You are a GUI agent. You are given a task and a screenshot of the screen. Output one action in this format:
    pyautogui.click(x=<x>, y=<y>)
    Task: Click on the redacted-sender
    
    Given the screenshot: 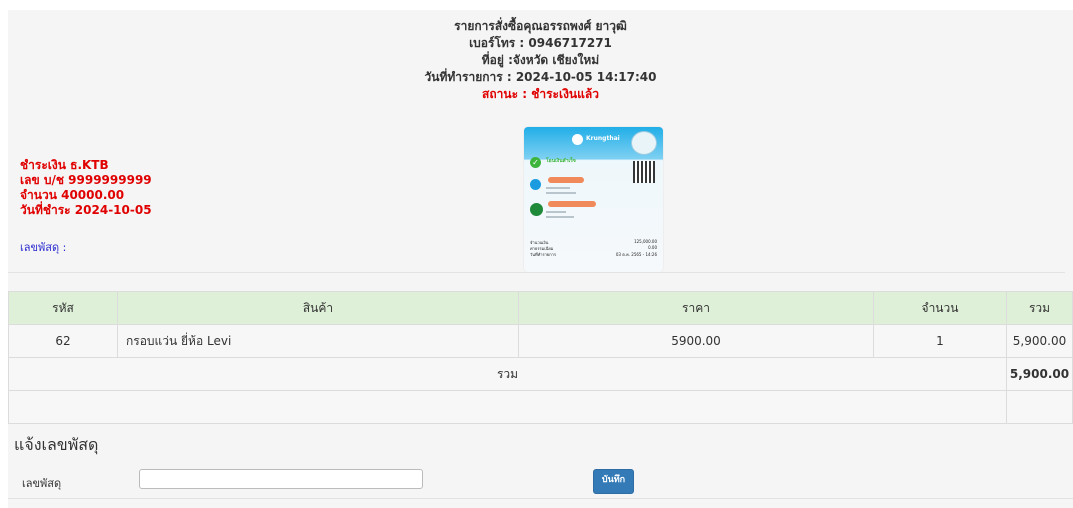 What is the action you would take?
    pyautogui.click(x=566, y=180)
    